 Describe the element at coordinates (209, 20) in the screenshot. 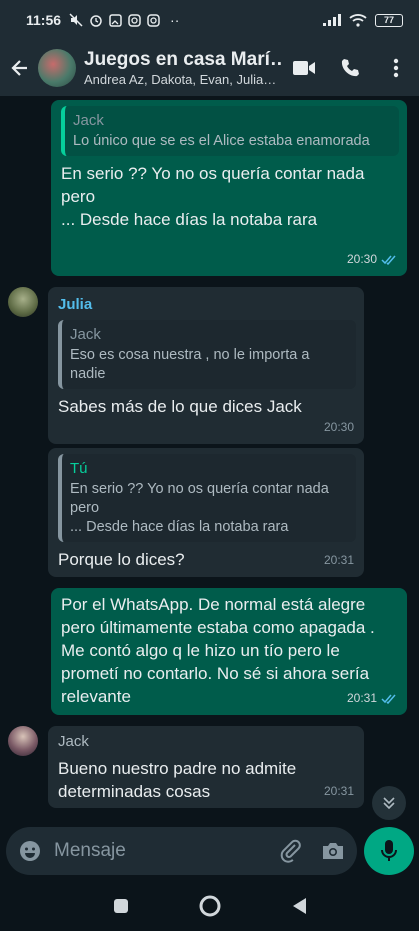

I see `status-bar: 11:56 ·· 77` at that location.